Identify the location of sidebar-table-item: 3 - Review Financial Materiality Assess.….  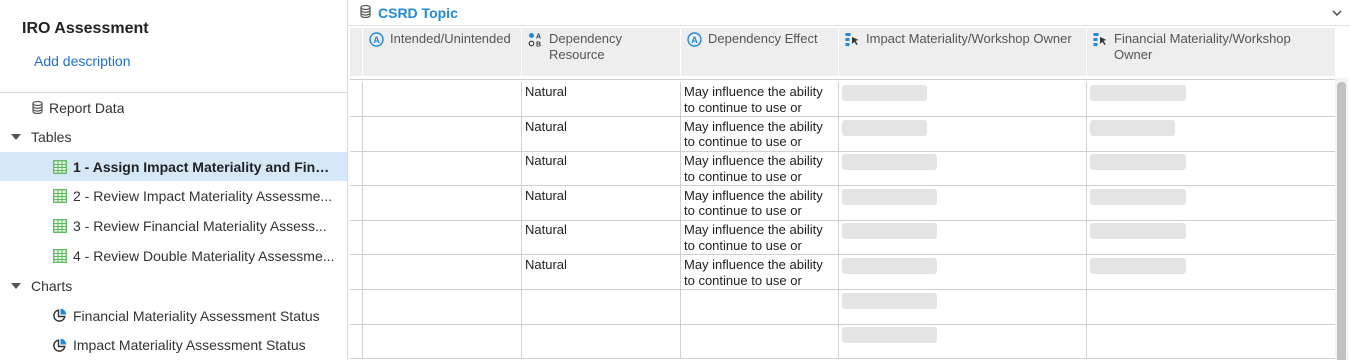
(173, 225).